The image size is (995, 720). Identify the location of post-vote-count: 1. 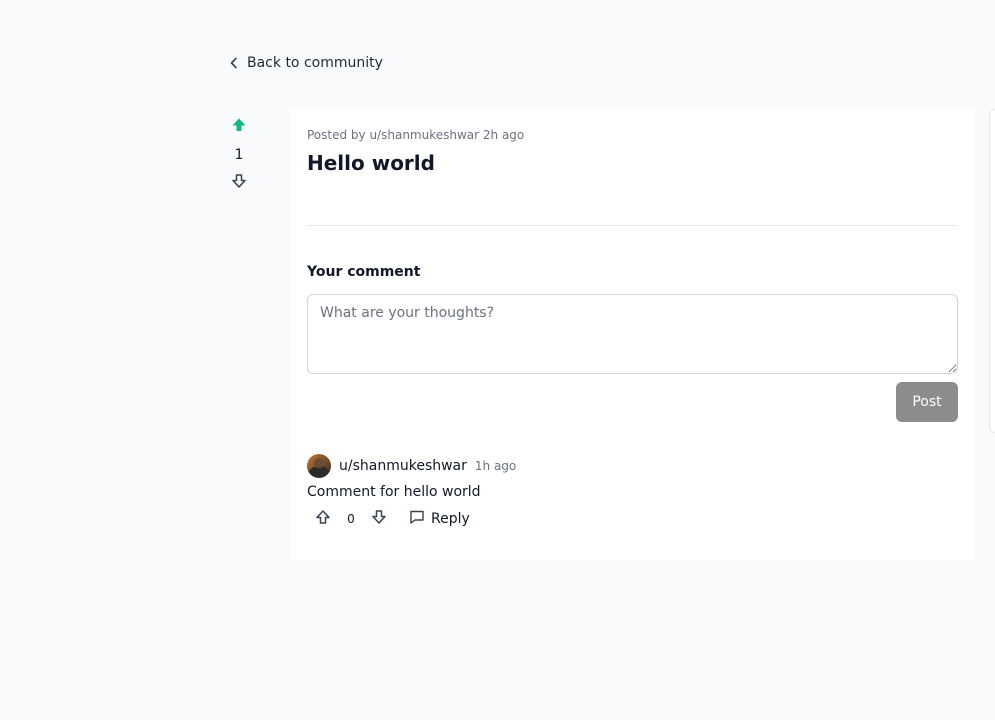
(239, 155).